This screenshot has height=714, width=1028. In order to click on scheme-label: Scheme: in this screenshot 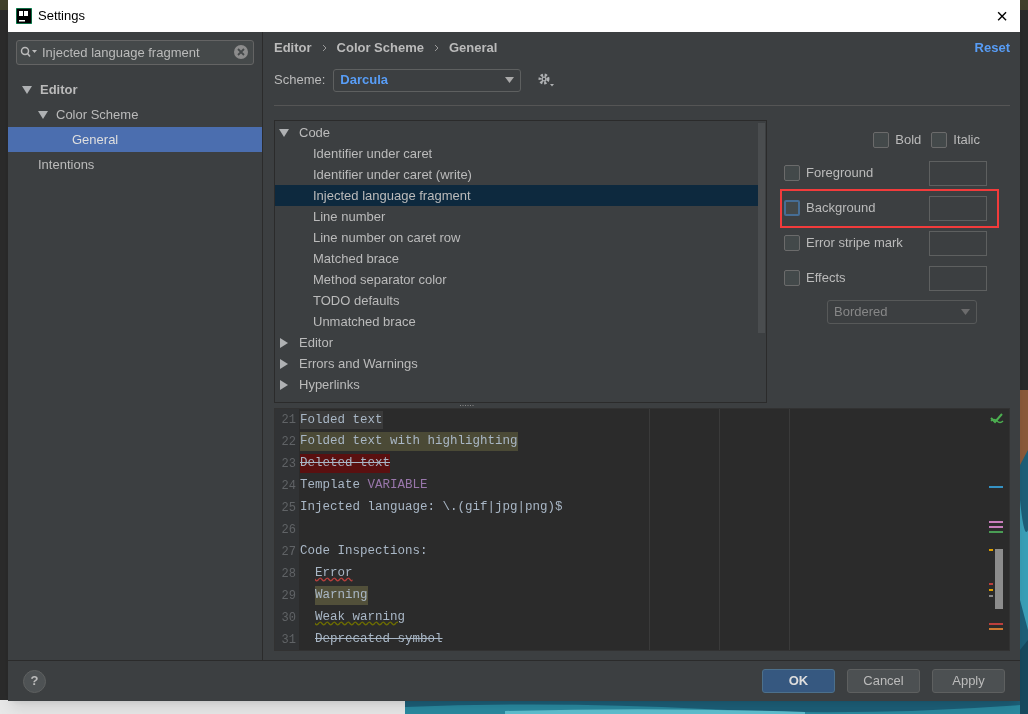, I will do `click(300, 80)`.